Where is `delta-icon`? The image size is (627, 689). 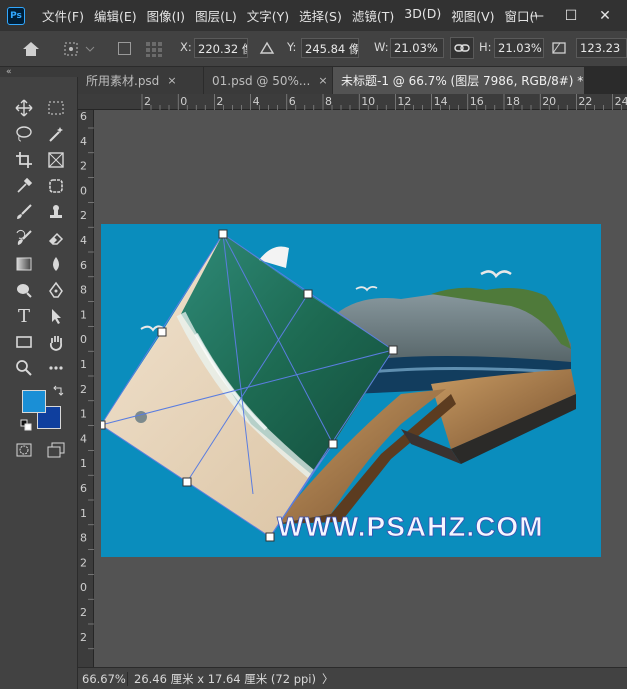 delta-icon is located at coordinates (267, 48).